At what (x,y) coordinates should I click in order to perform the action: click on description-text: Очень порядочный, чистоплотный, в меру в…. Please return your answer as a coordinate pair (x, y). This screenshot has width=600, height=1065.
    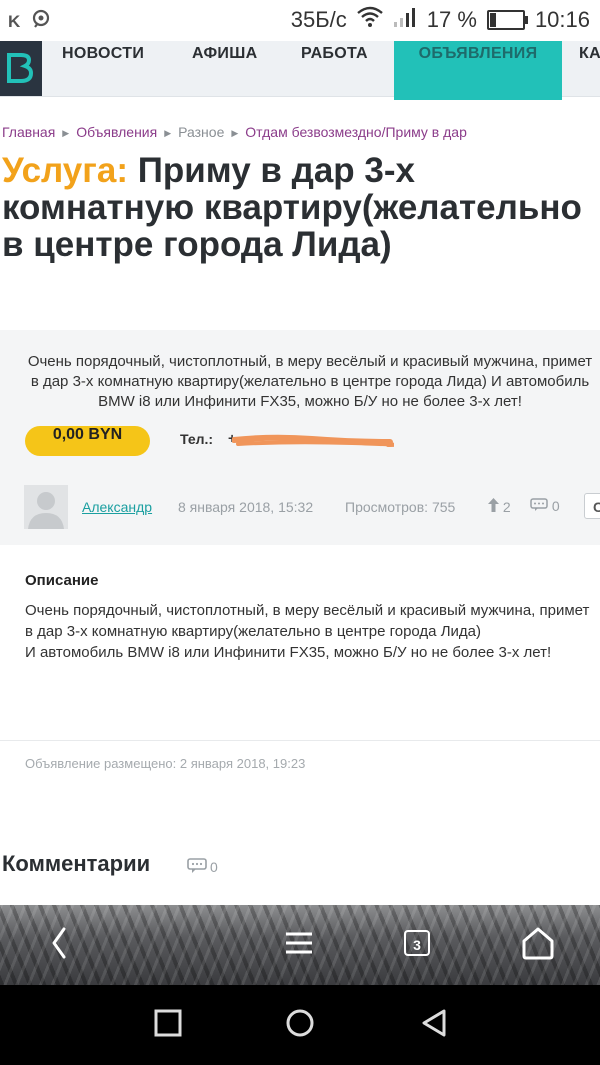
    Looking at the image, I should click on (307, 631).